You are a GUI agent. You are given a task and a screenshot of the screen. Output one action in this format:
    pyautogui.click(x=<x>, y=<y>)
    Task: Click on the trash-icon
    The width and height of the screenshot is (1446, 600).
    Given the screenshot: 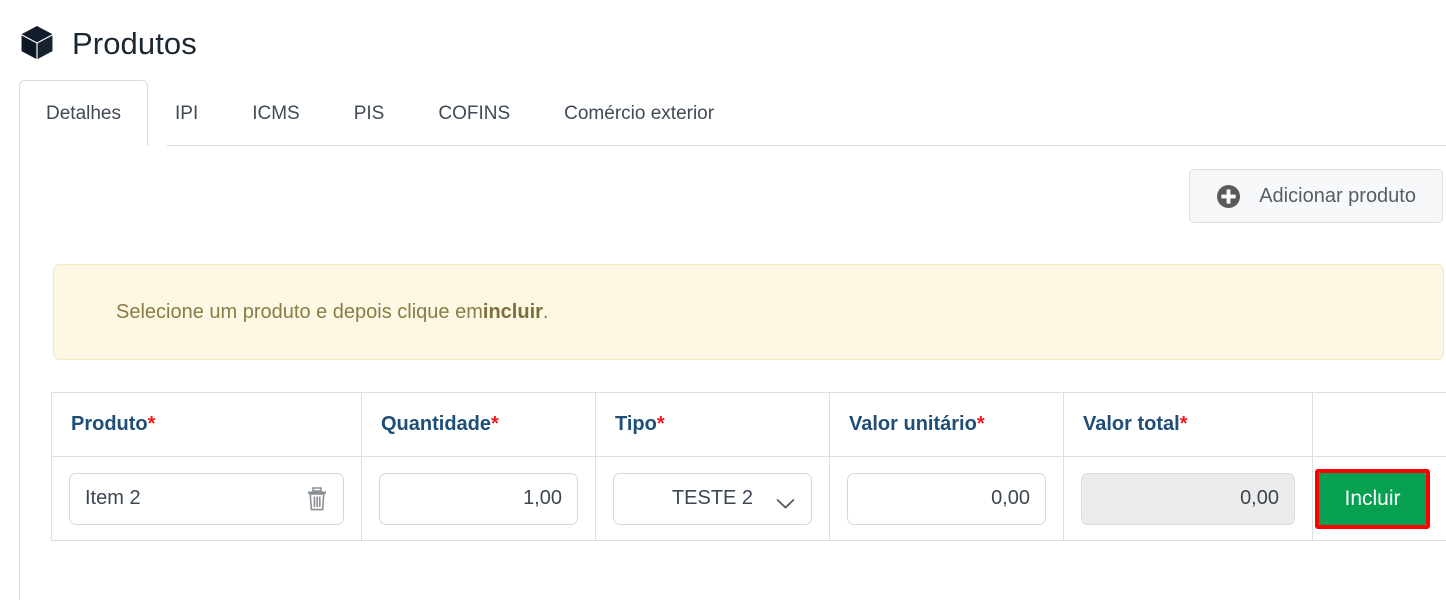 What is the action you would take?
    pyautogui.click(x=317, y=498)
    